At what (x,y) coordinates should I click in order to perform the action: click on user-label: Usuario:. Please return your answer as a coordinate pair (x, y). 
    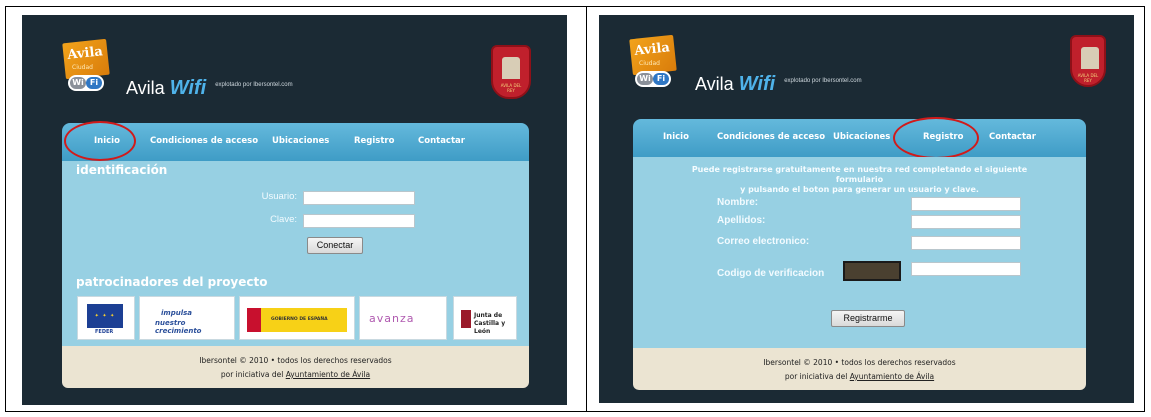
    Looking at the image, I should click on (279, 196).